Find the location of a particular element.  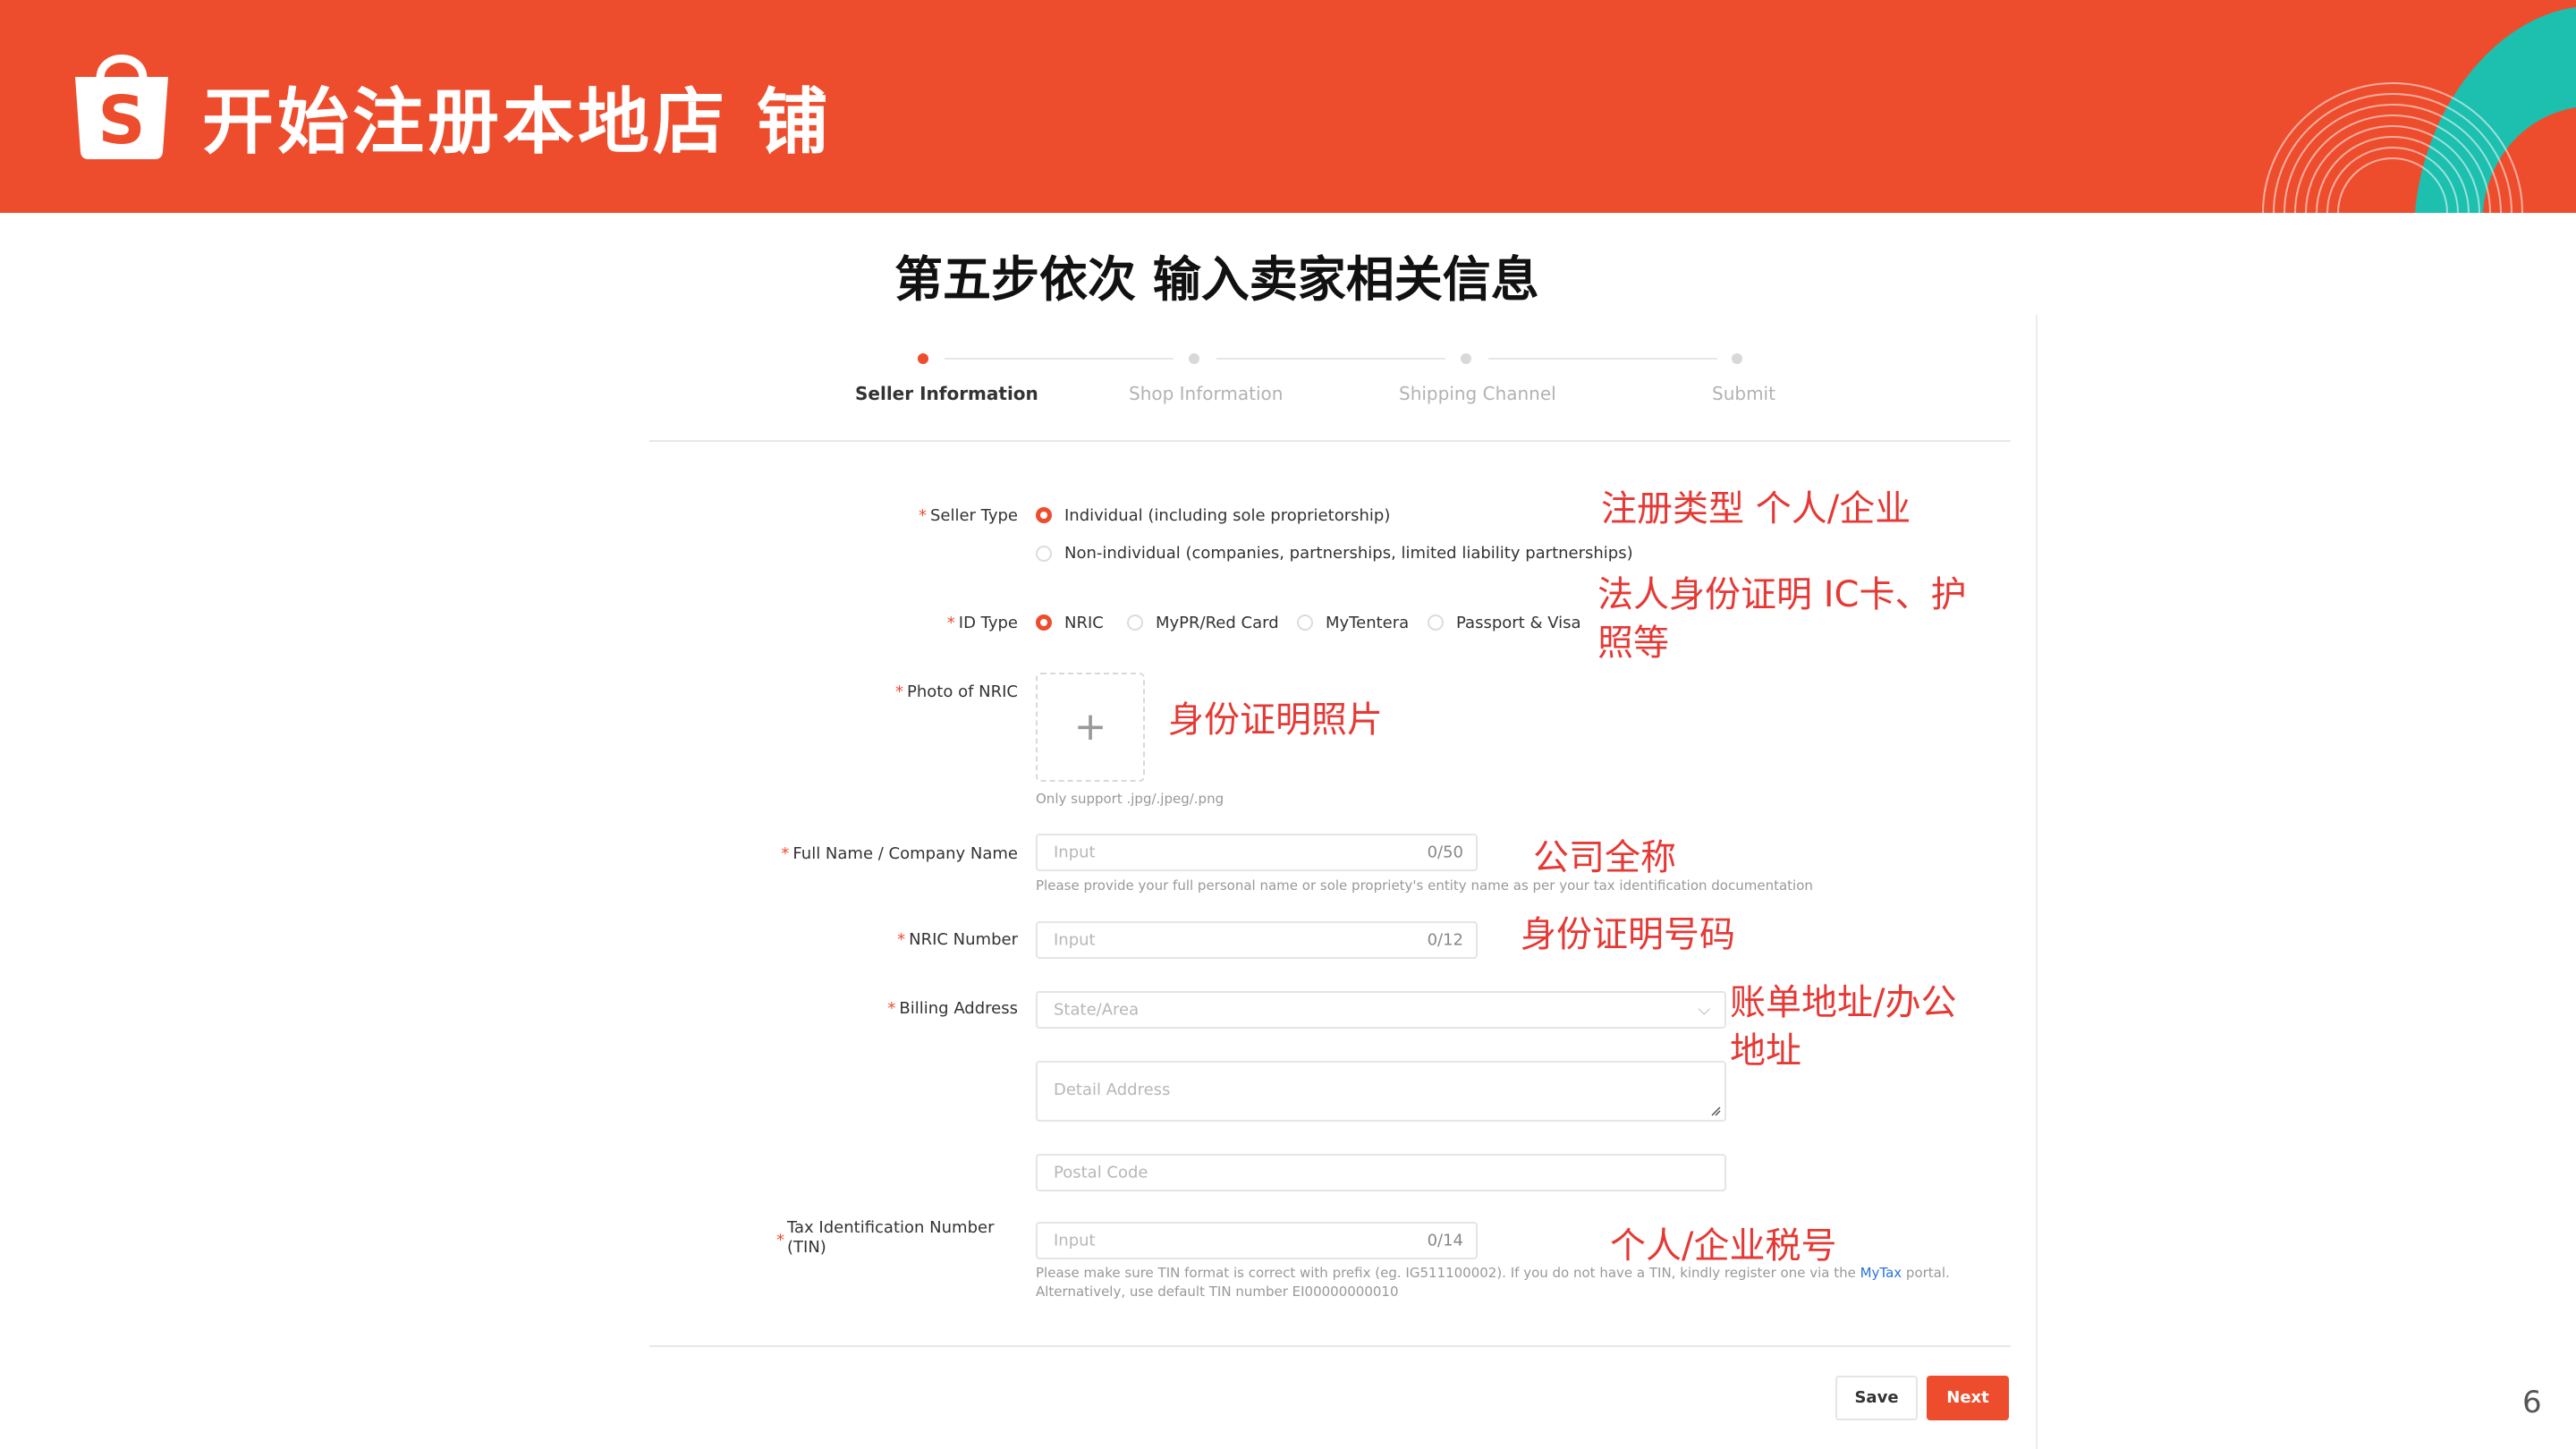

nric-number-label: * NRIC Number is located at coordinates (957, 939).